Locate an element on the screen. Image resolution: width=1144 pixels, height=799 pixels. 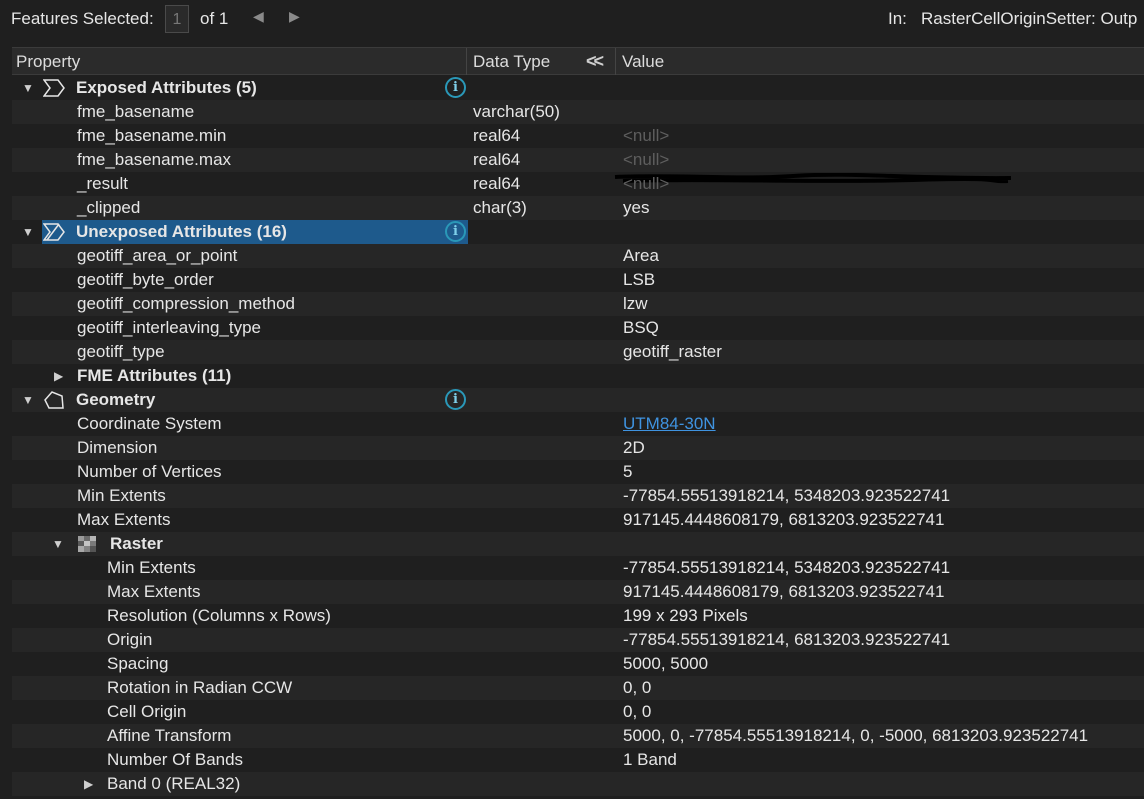
table-row: geotiff_type geotiff_raster is located at coordinates (578, 352).